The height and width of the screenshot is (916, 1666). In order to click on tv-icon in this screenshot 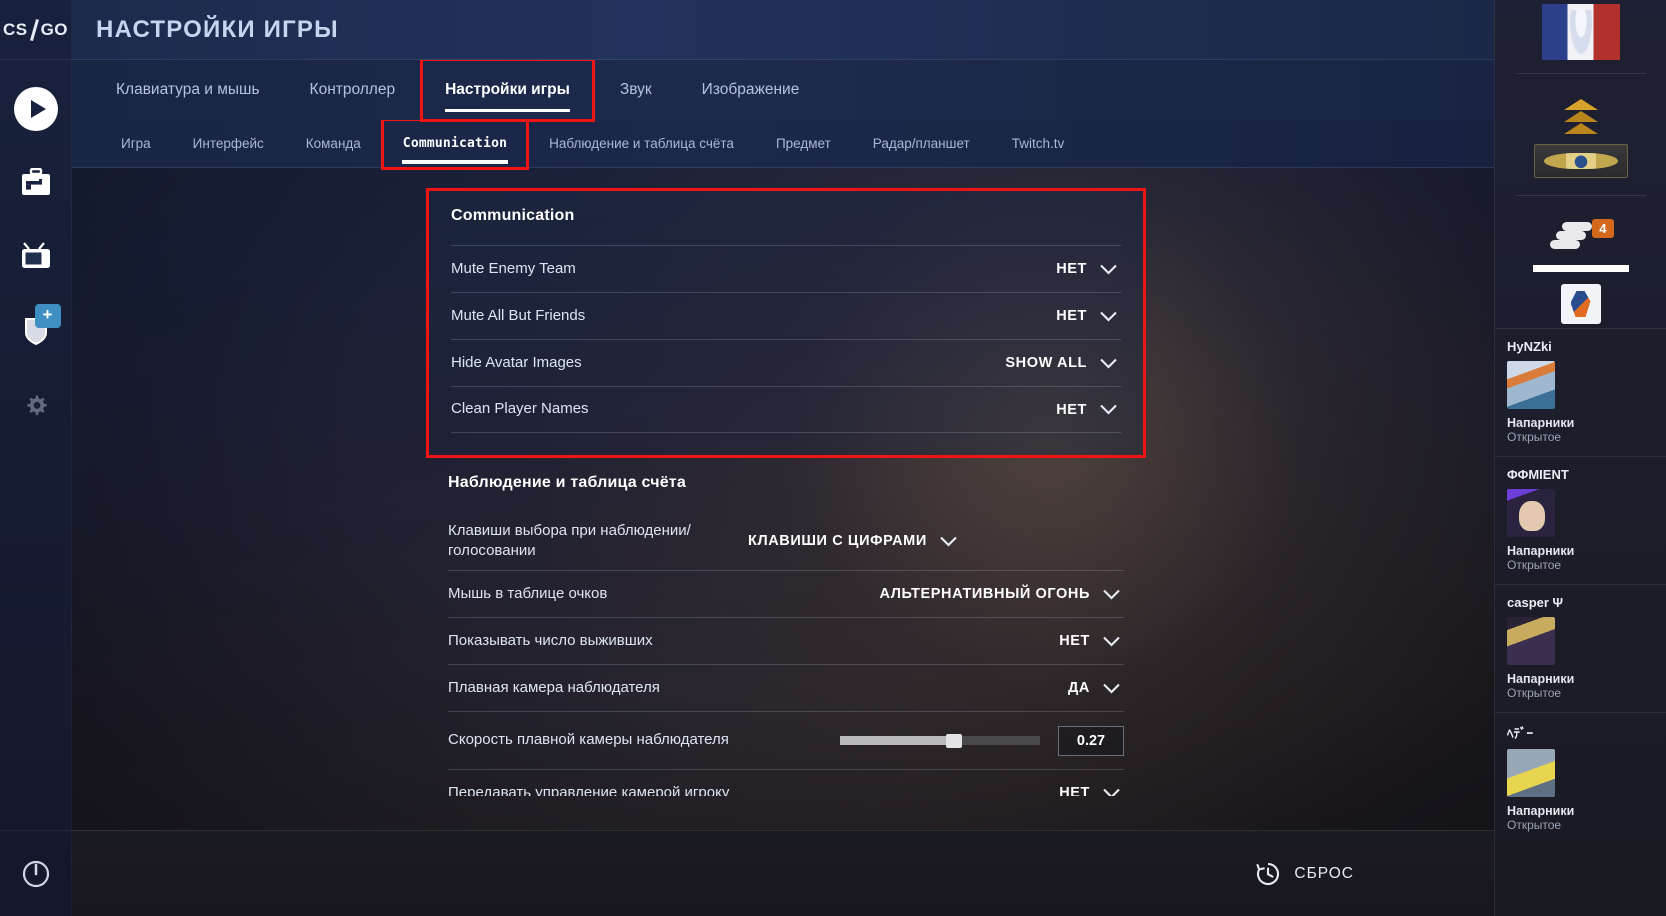, I will do `click(35, 255)`.